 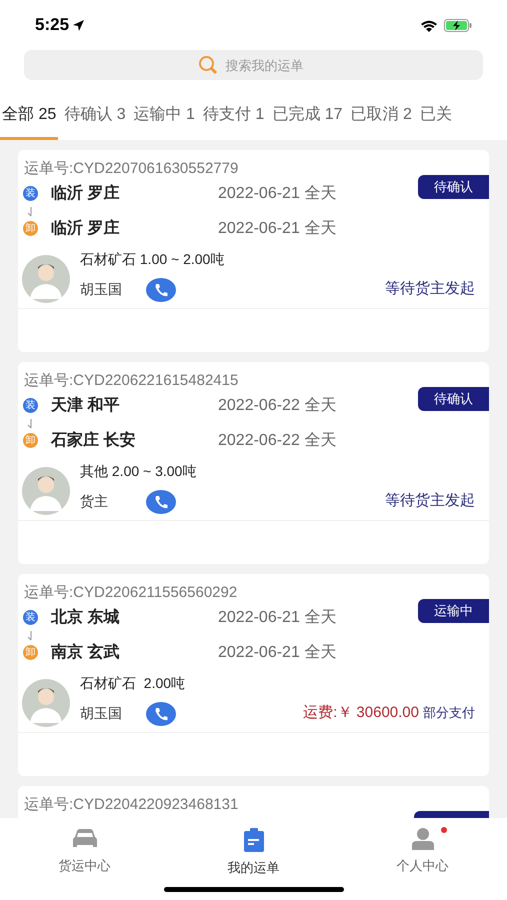 I want to click on order-number: 运单号:CYD2207061630552779, so click(x=130, y=169).